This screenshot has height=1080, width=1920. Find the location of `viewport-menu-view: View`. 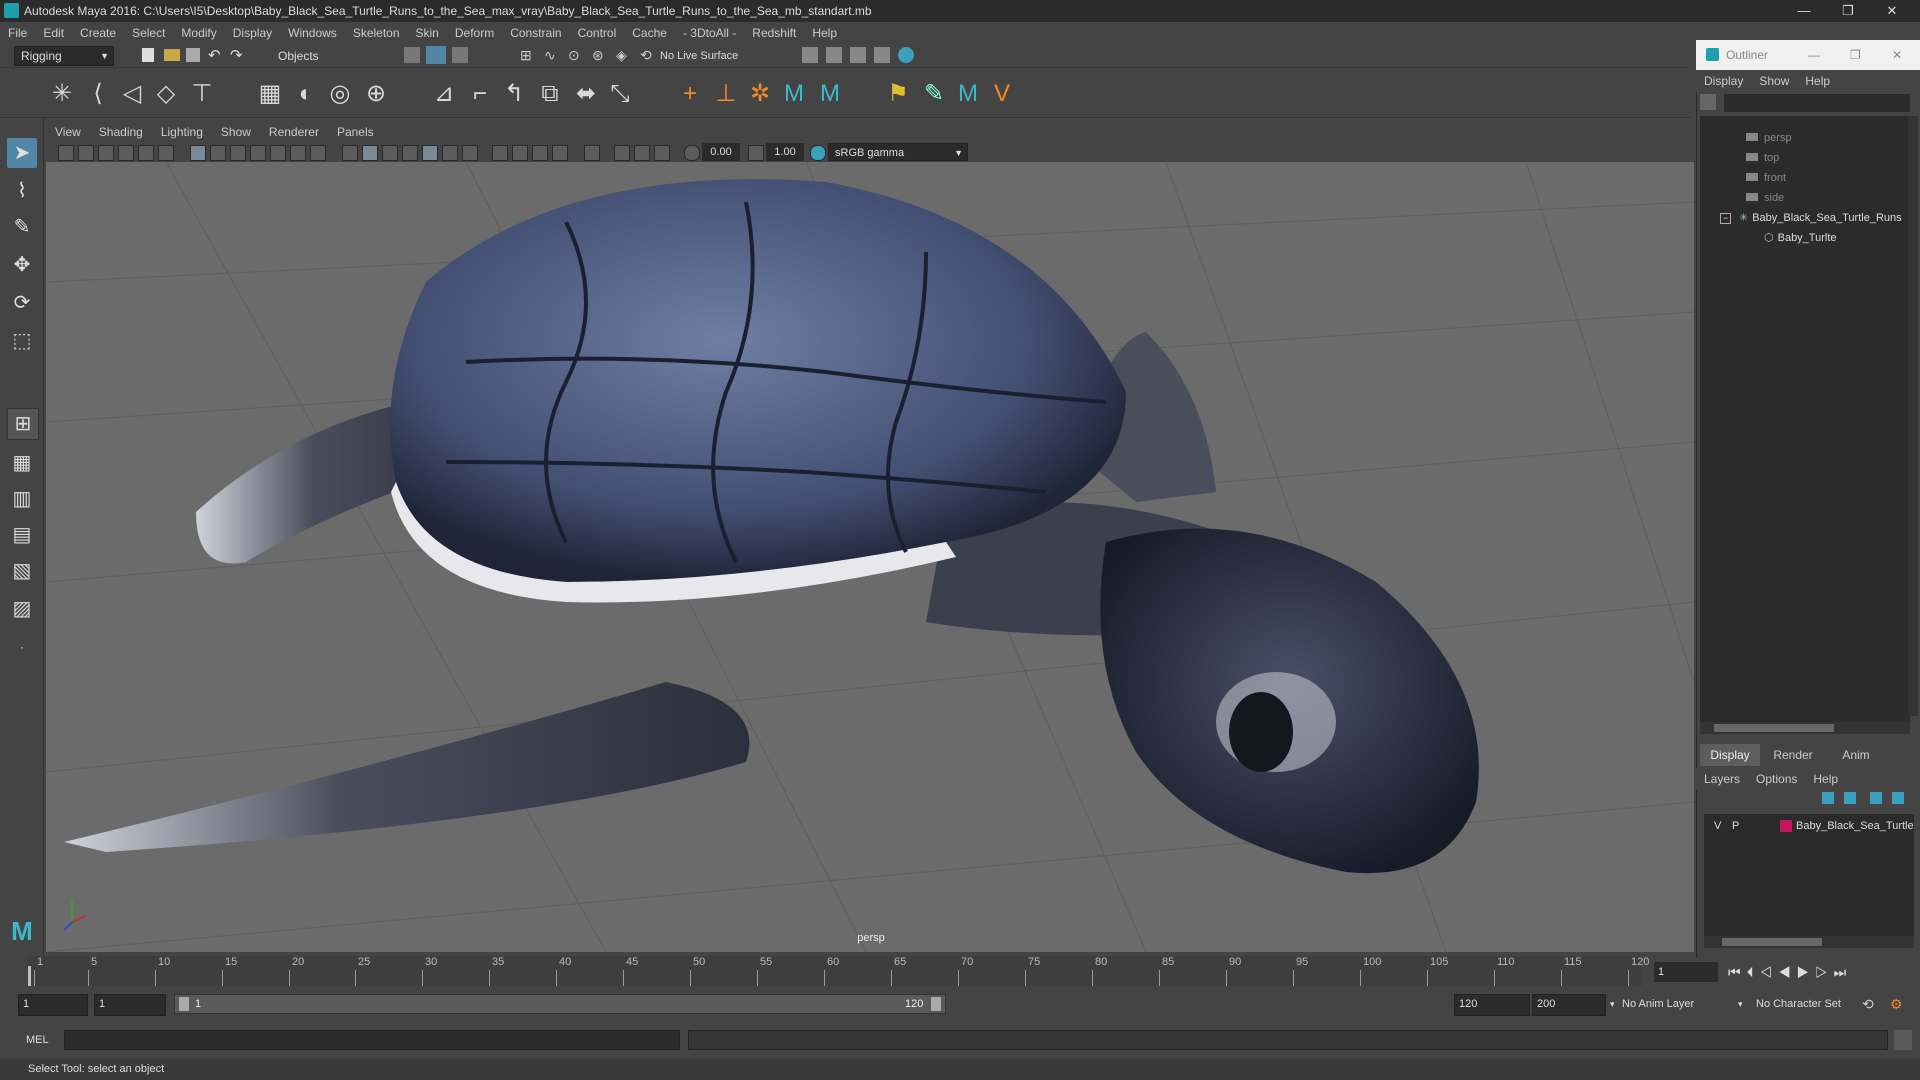

viewport-menu-view: View is located at coordinates (68, 132).